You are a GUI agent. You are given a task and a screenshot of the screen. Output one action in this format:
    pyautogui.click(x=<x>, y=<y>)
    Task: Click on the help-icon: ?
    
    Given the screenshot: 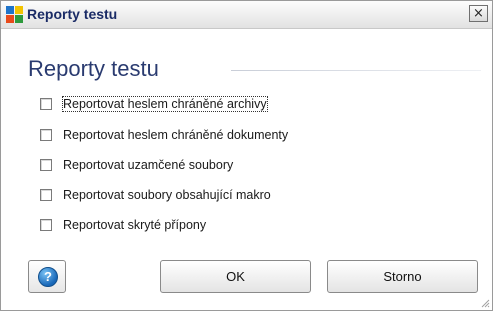 What is the action you would take?
    pyautogui.click(x=48, y=277)
    